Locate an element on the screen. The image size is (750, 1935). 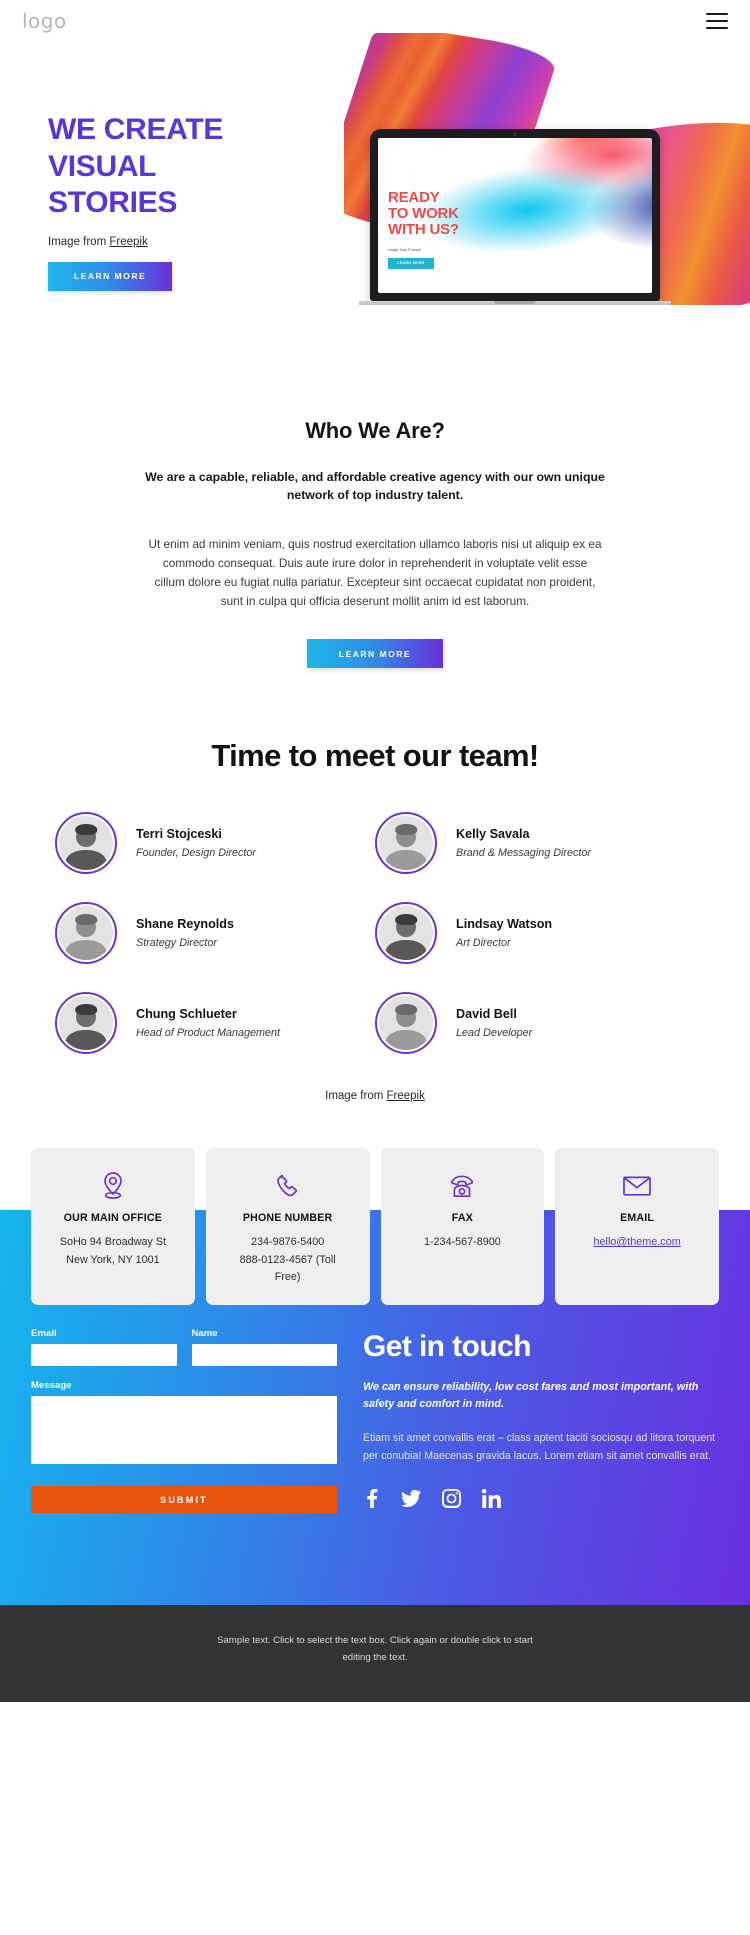
screen-credit: Image from Freepik is located at coordinates (404, 249).